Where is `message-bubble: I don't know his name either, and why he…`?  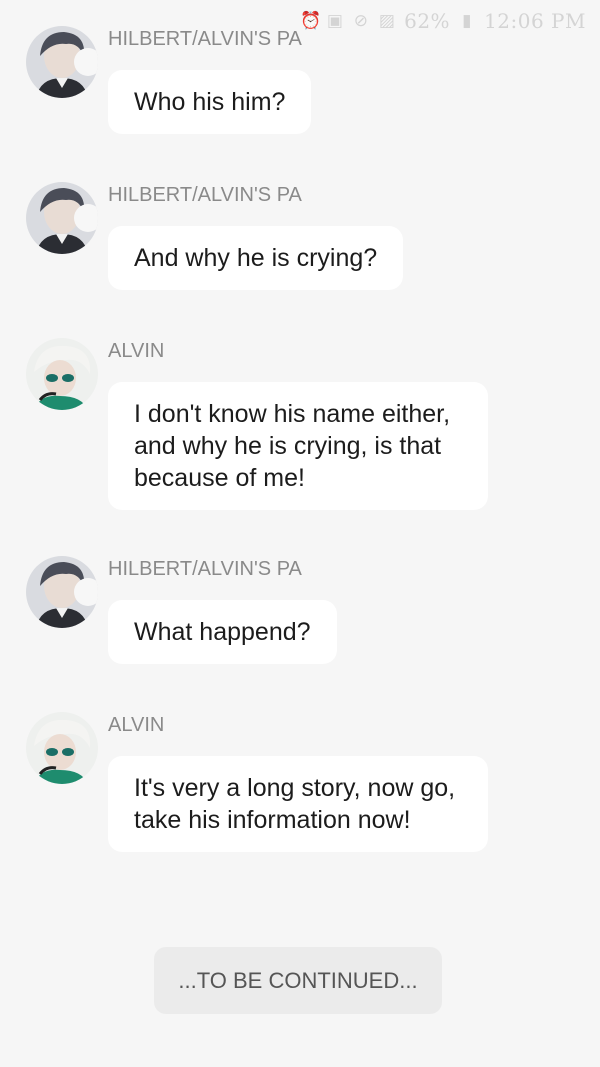 message-bubble: I don't know his name either, and why he… is located at coordinates (298, 446).